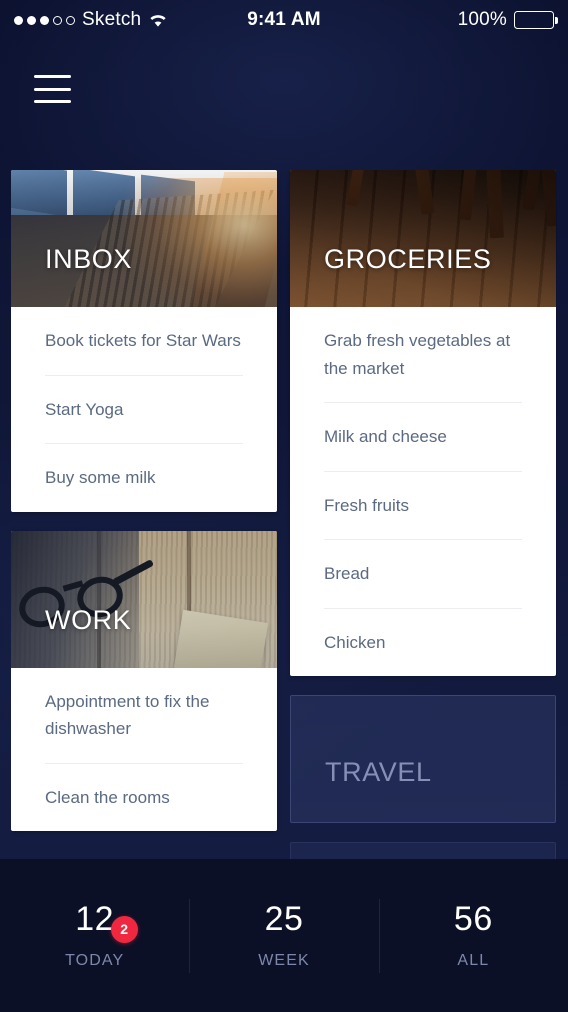 The image size is (568, 1012). I want to click on card-travel: TRAVEL, so click(423, 759).